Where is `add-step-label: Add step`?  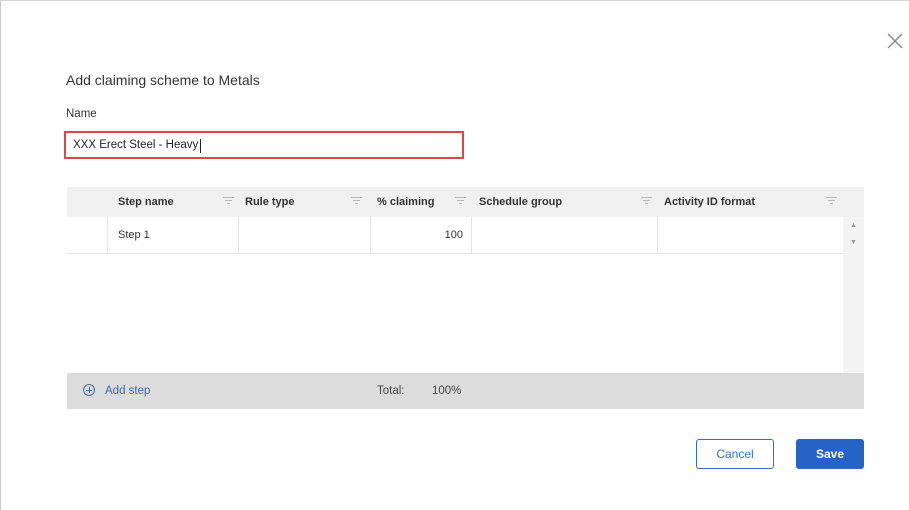
add-step-label: Add step is located at coordinates (128, 391).